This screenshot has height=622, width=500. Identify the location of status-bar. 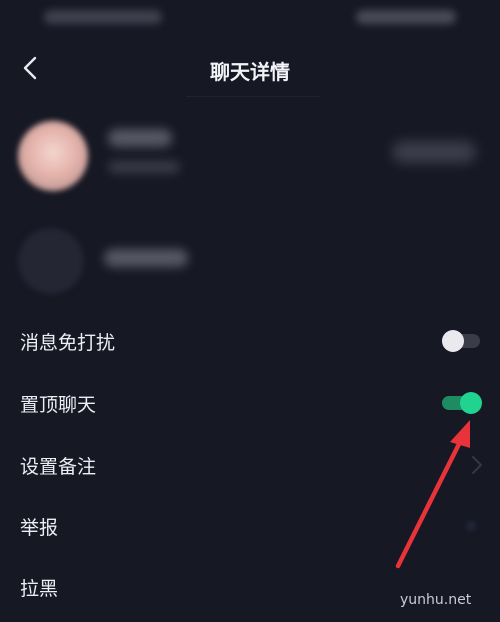
(250, 18).